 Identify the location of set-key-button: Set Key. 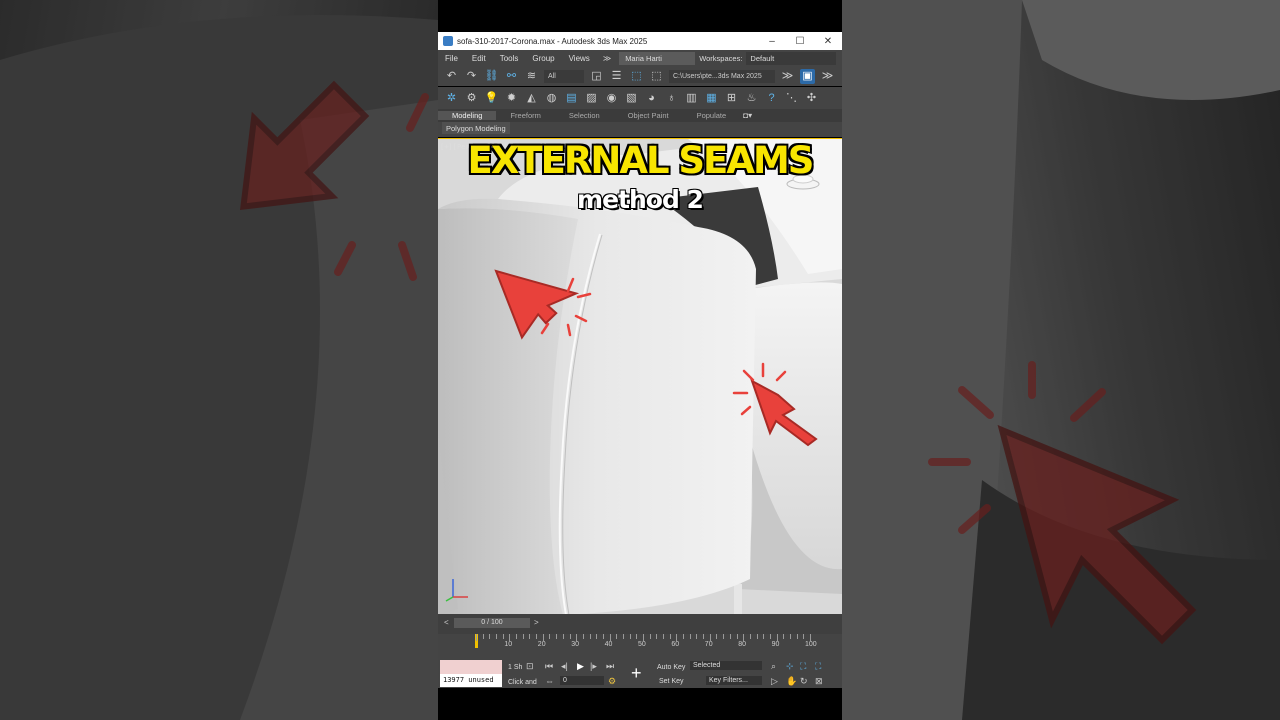
(671, 681).